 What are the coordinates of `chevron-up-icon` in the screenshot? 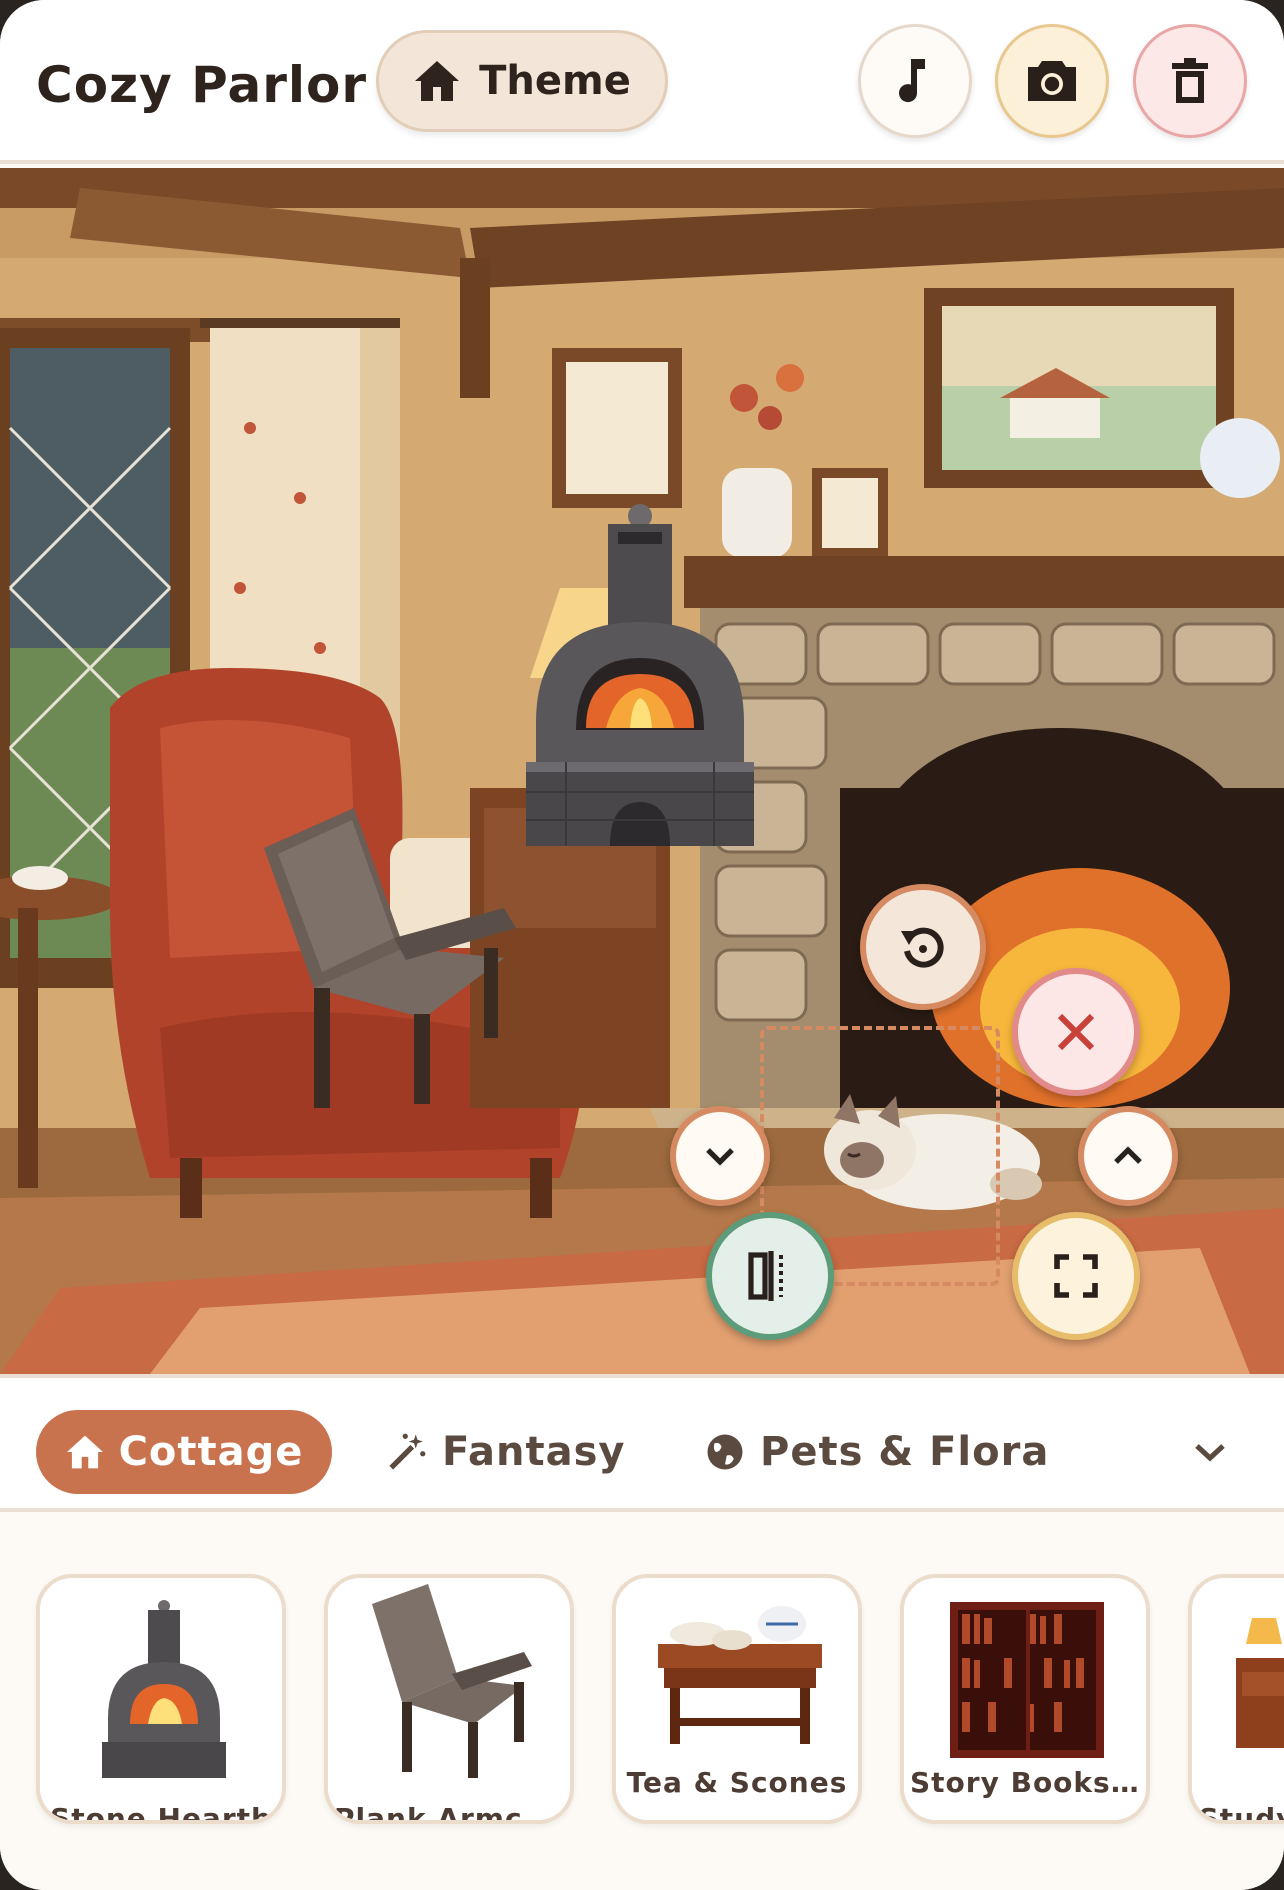 It's located at (1128, 1155).